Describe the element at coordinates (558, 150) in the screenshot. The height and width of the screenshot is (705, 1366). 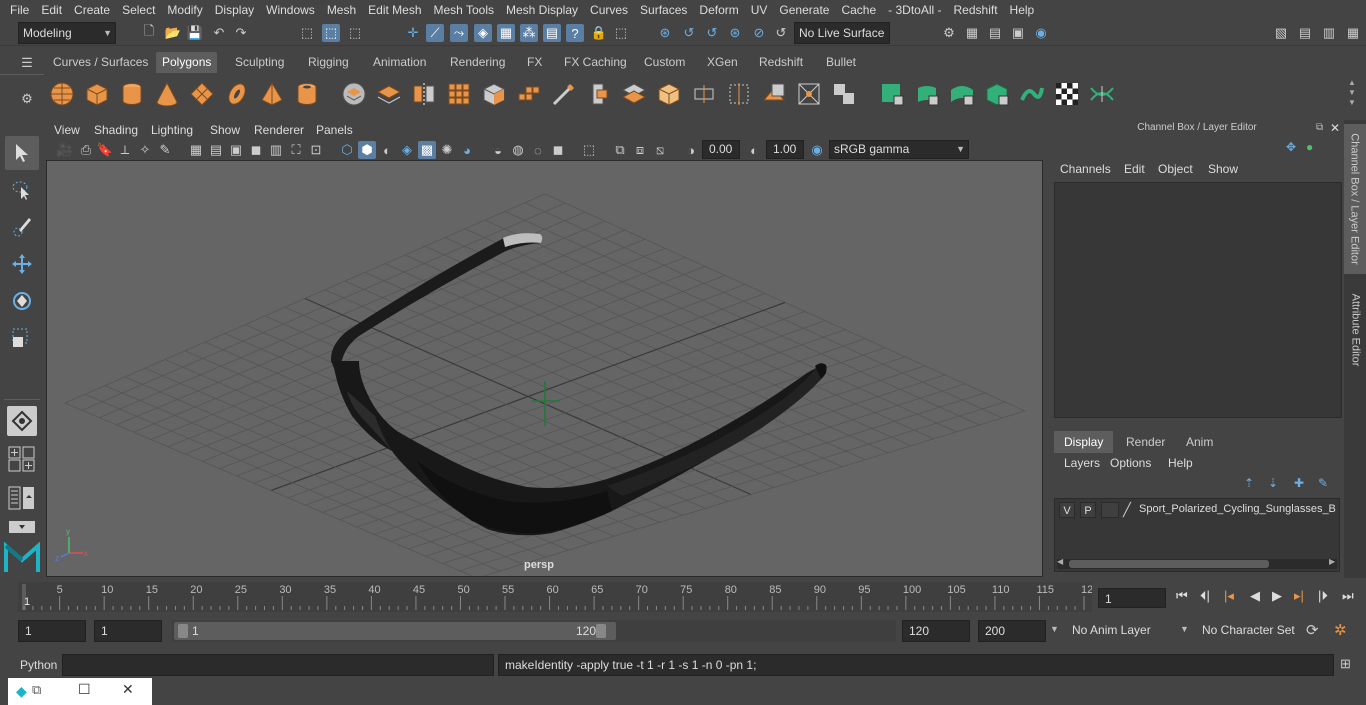
I see `depth-of-field-icon: ◼` at that location.